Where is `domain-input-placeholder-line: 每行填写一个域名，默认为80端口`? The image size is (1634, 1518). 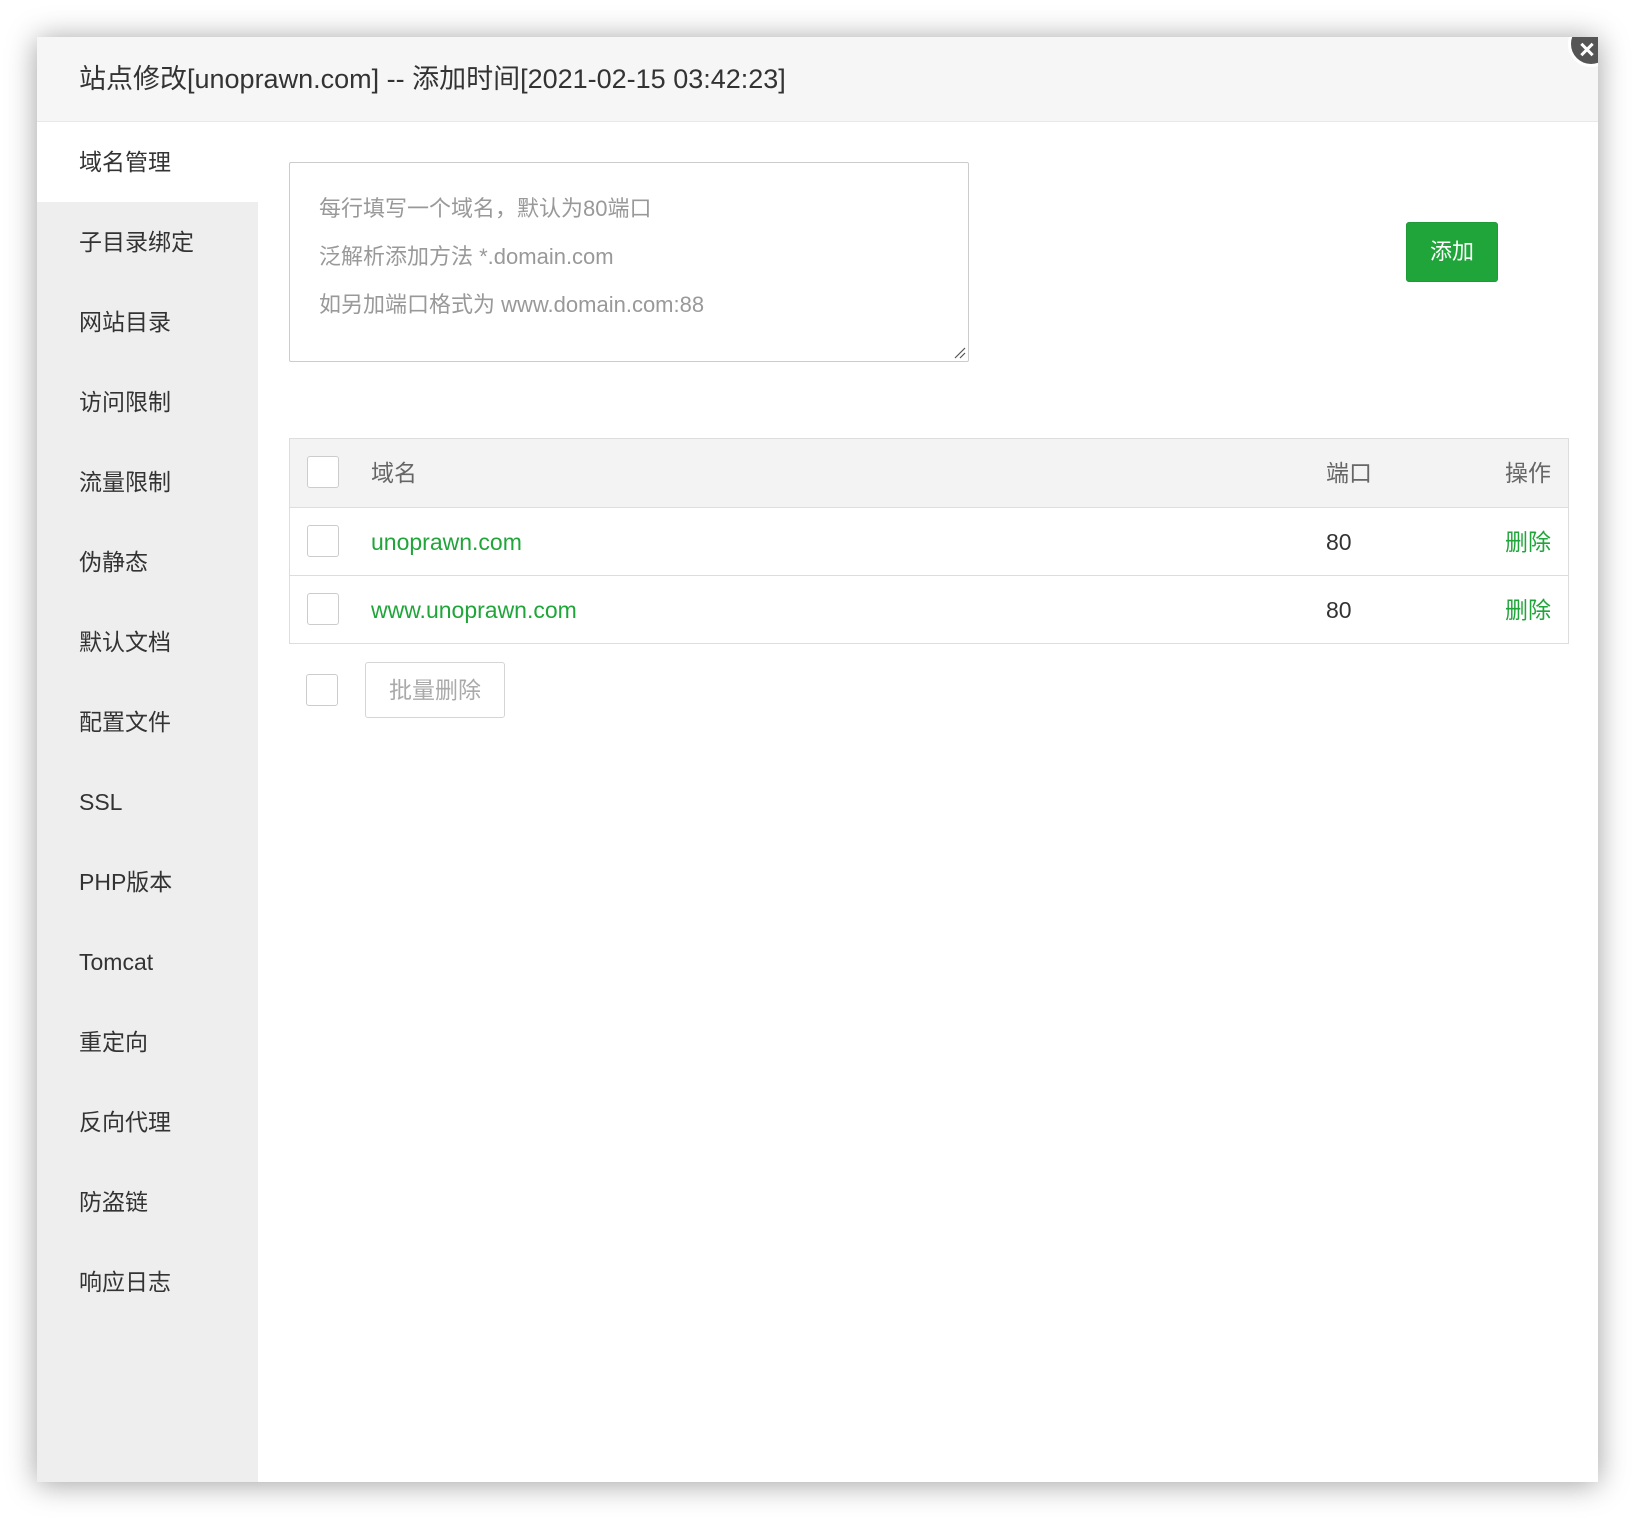 domain-input-placeholder-line: 每行填写一个域名，默认为80端口 is located at coordinates (485, 208).